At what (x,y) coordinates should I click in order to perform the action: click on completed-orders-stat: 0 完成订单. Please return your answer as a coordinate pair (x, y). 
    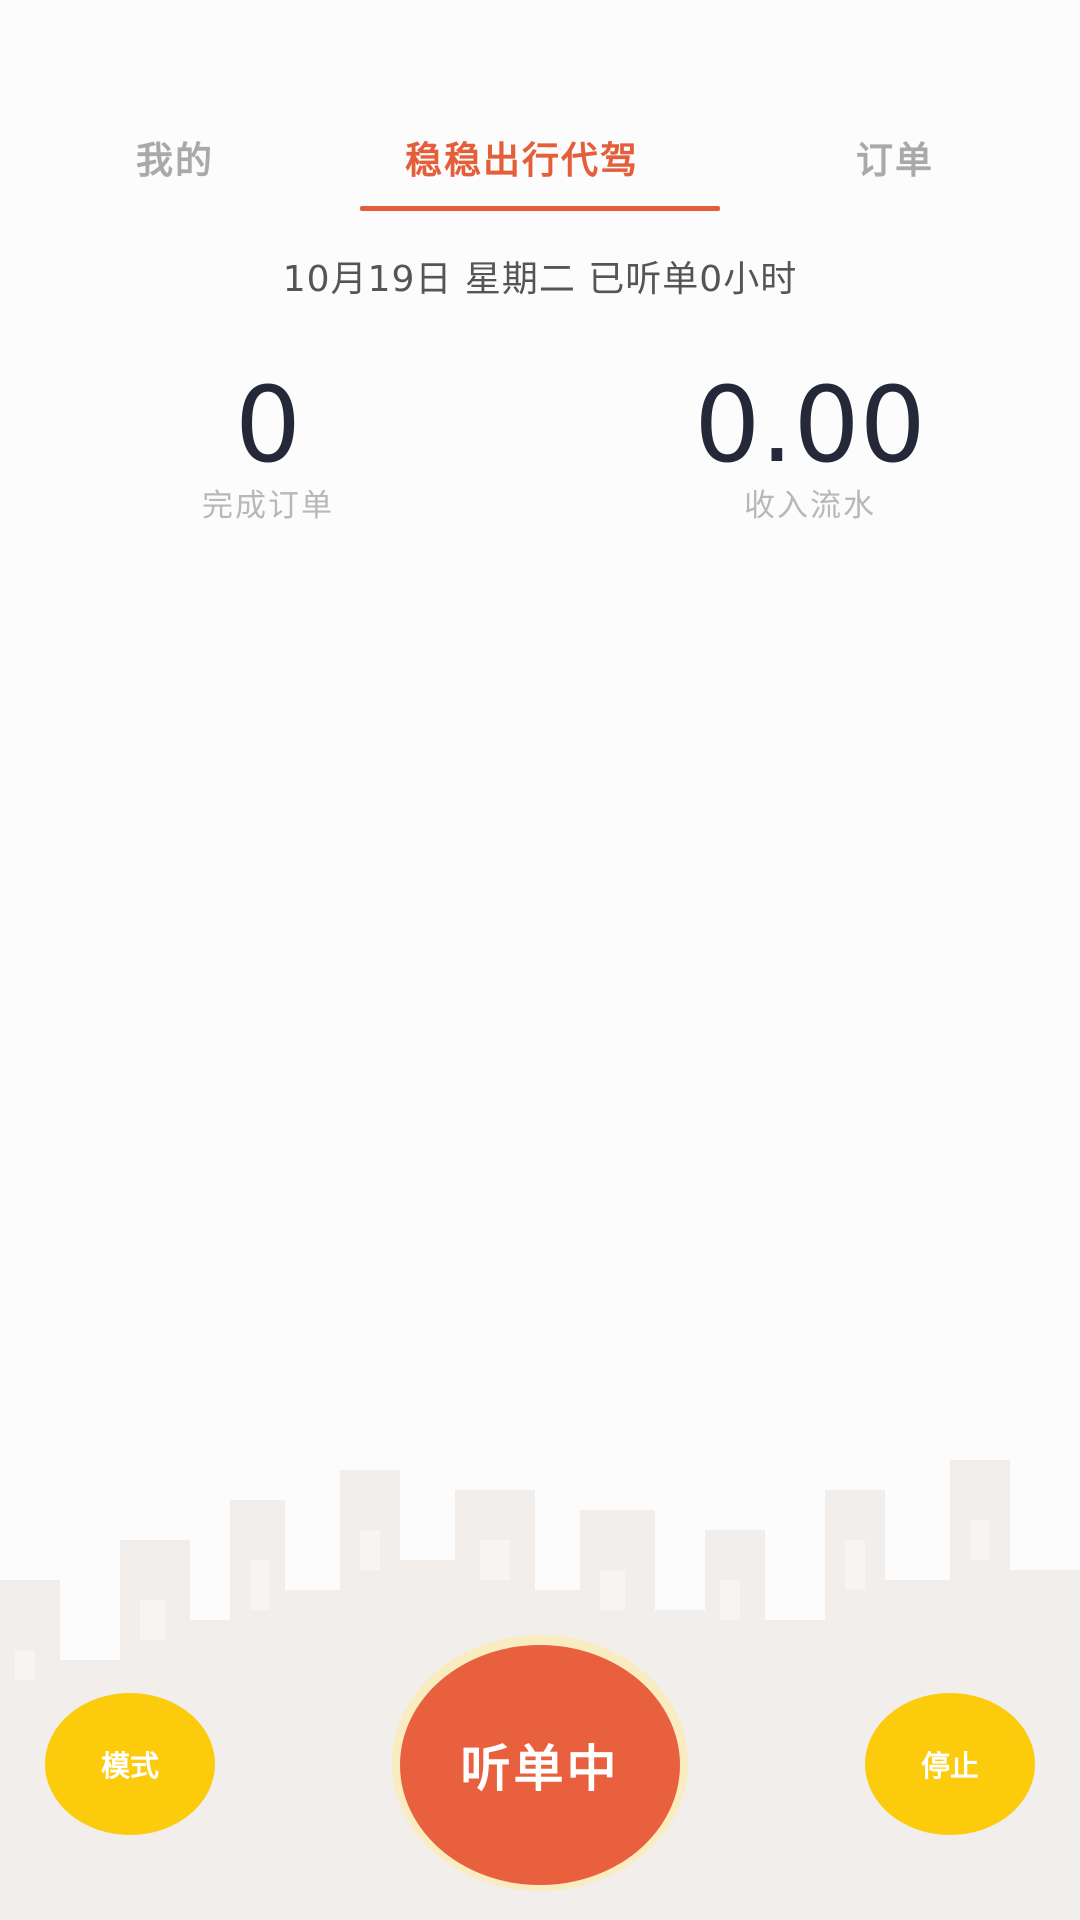
    Looking at the image, I should click on (268, 447).